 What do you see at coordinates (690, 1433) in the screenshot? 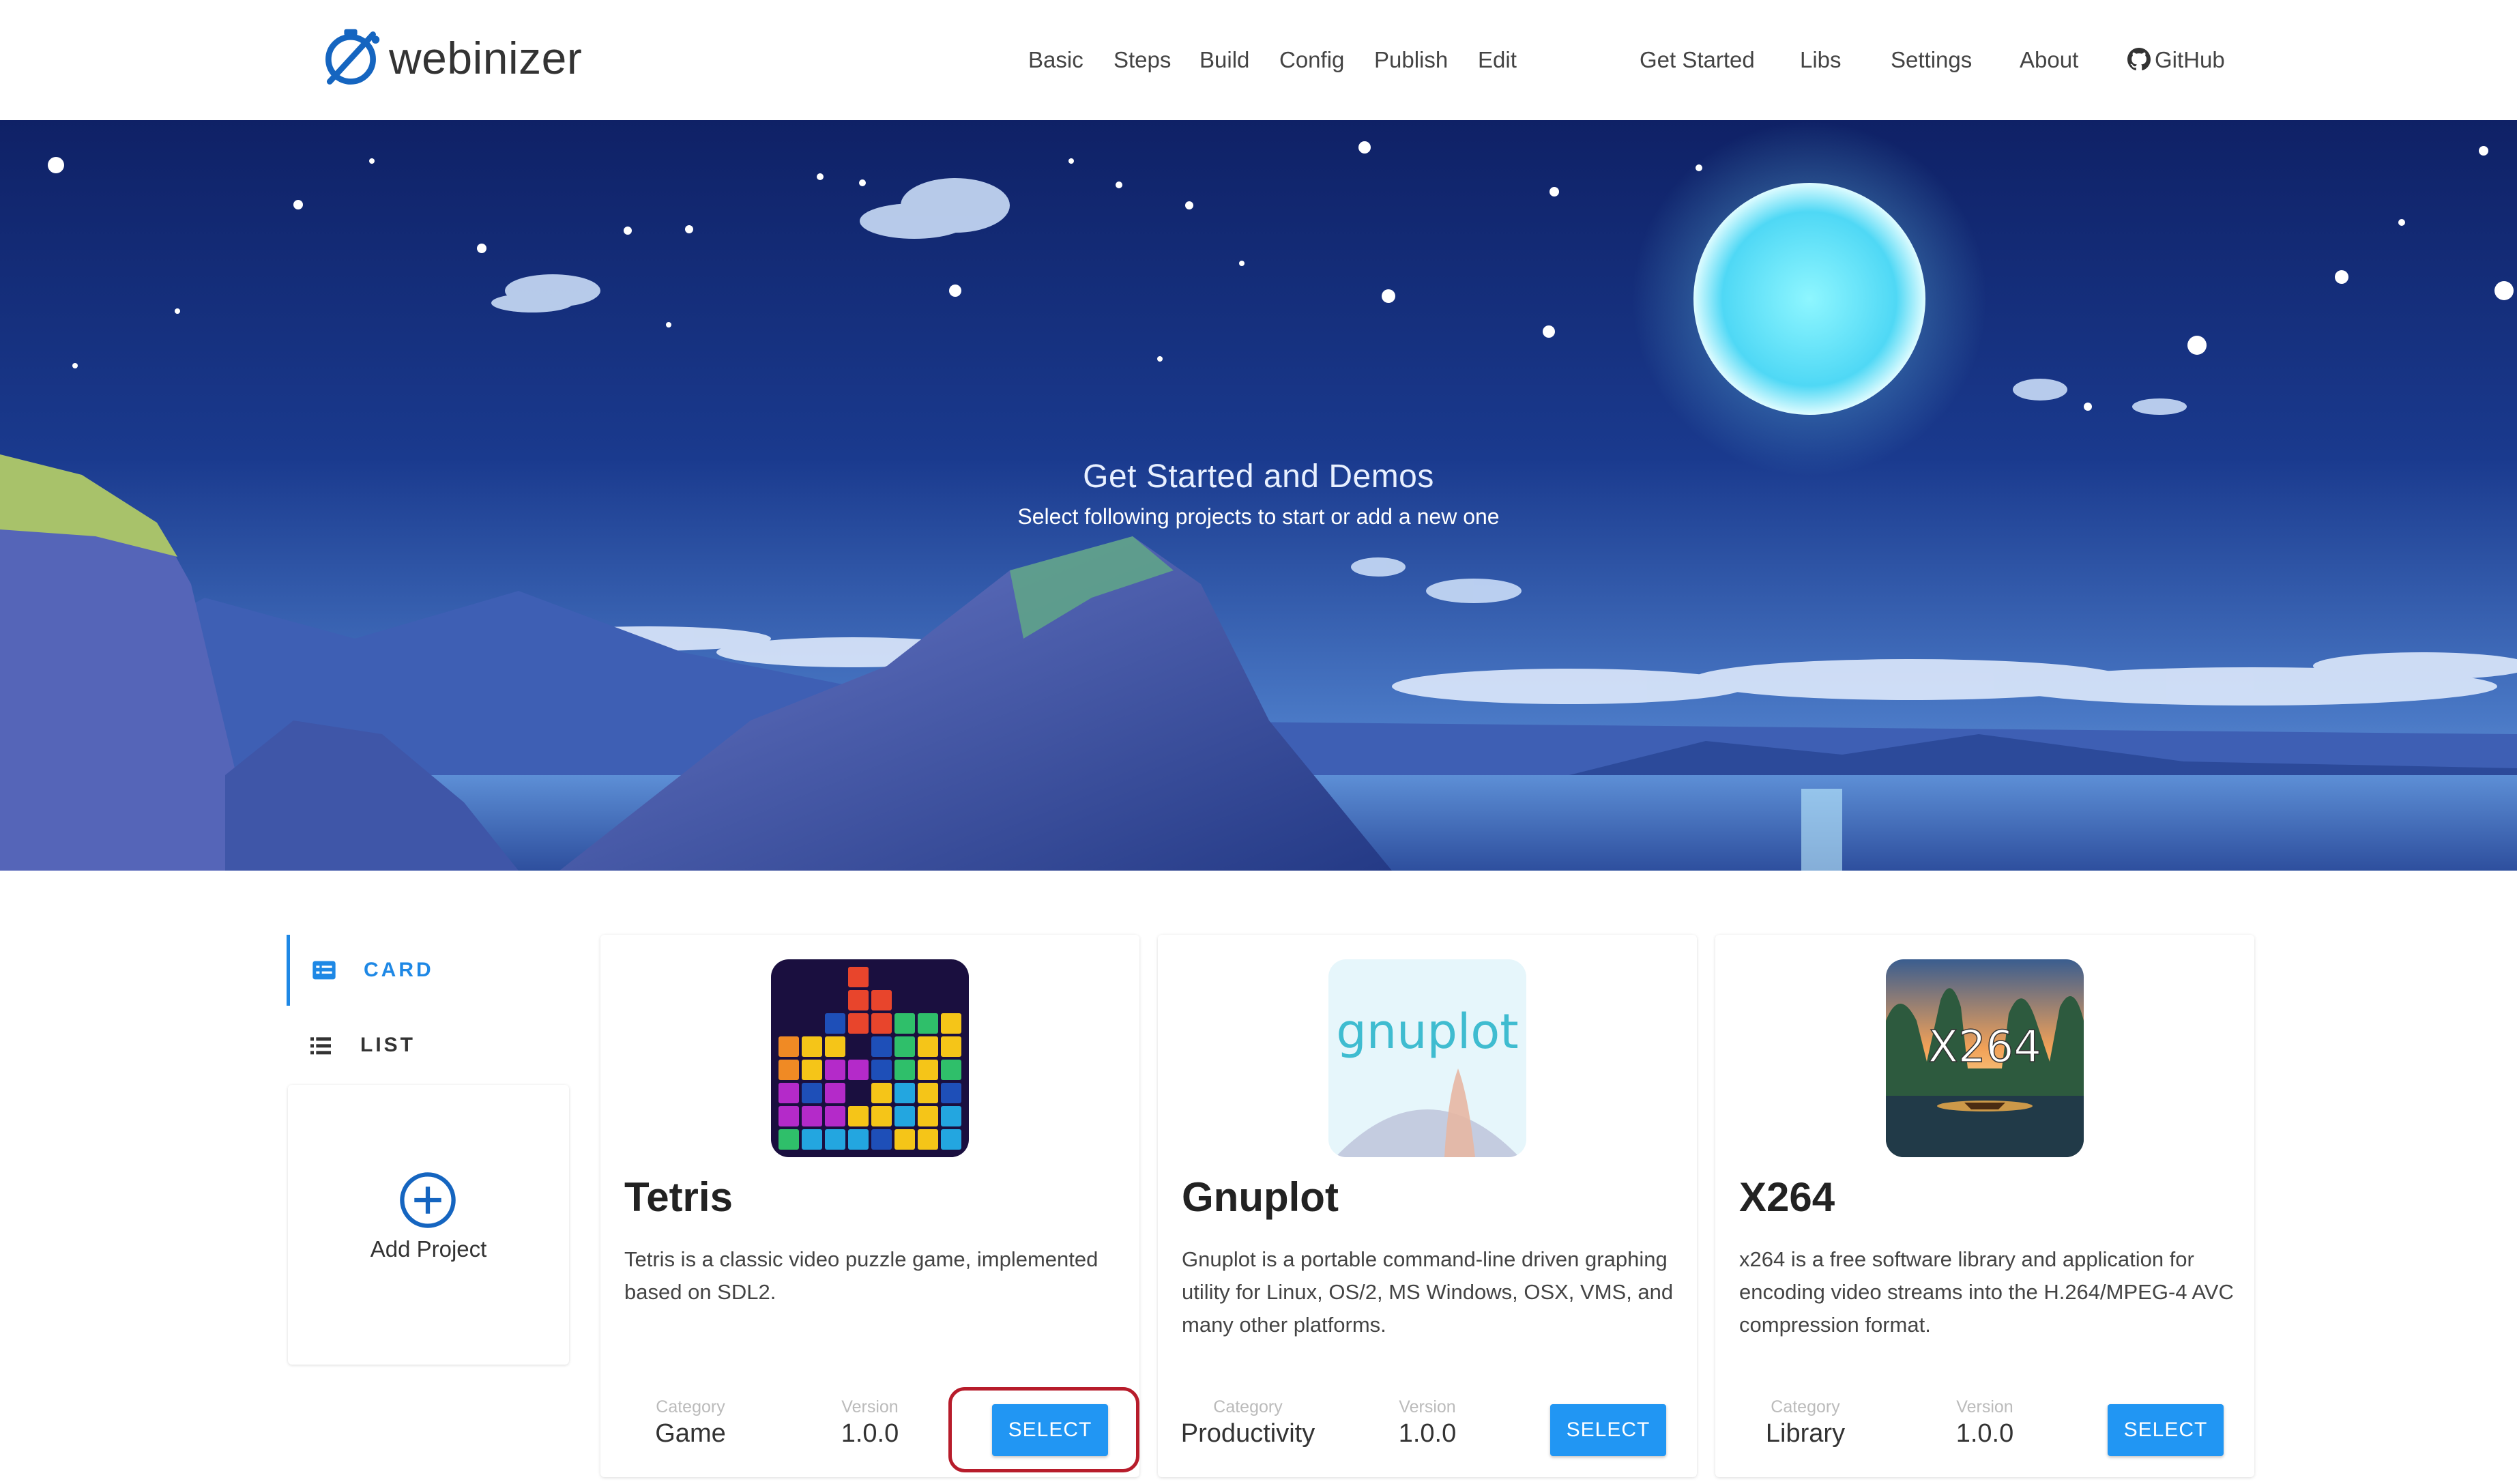
I see `category-value: Game` at bounding box center [690, 1433].